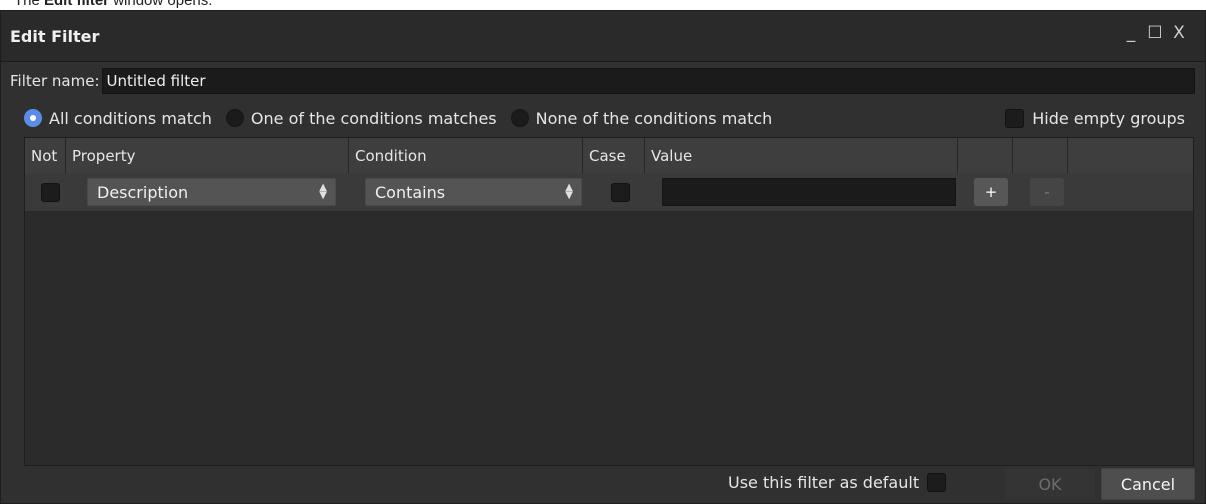 This screenshot has width=1206, height=504. Describe the element at coordinates (937, 482) in the screenshot. I see `use-as-default-checkbox` at that location.